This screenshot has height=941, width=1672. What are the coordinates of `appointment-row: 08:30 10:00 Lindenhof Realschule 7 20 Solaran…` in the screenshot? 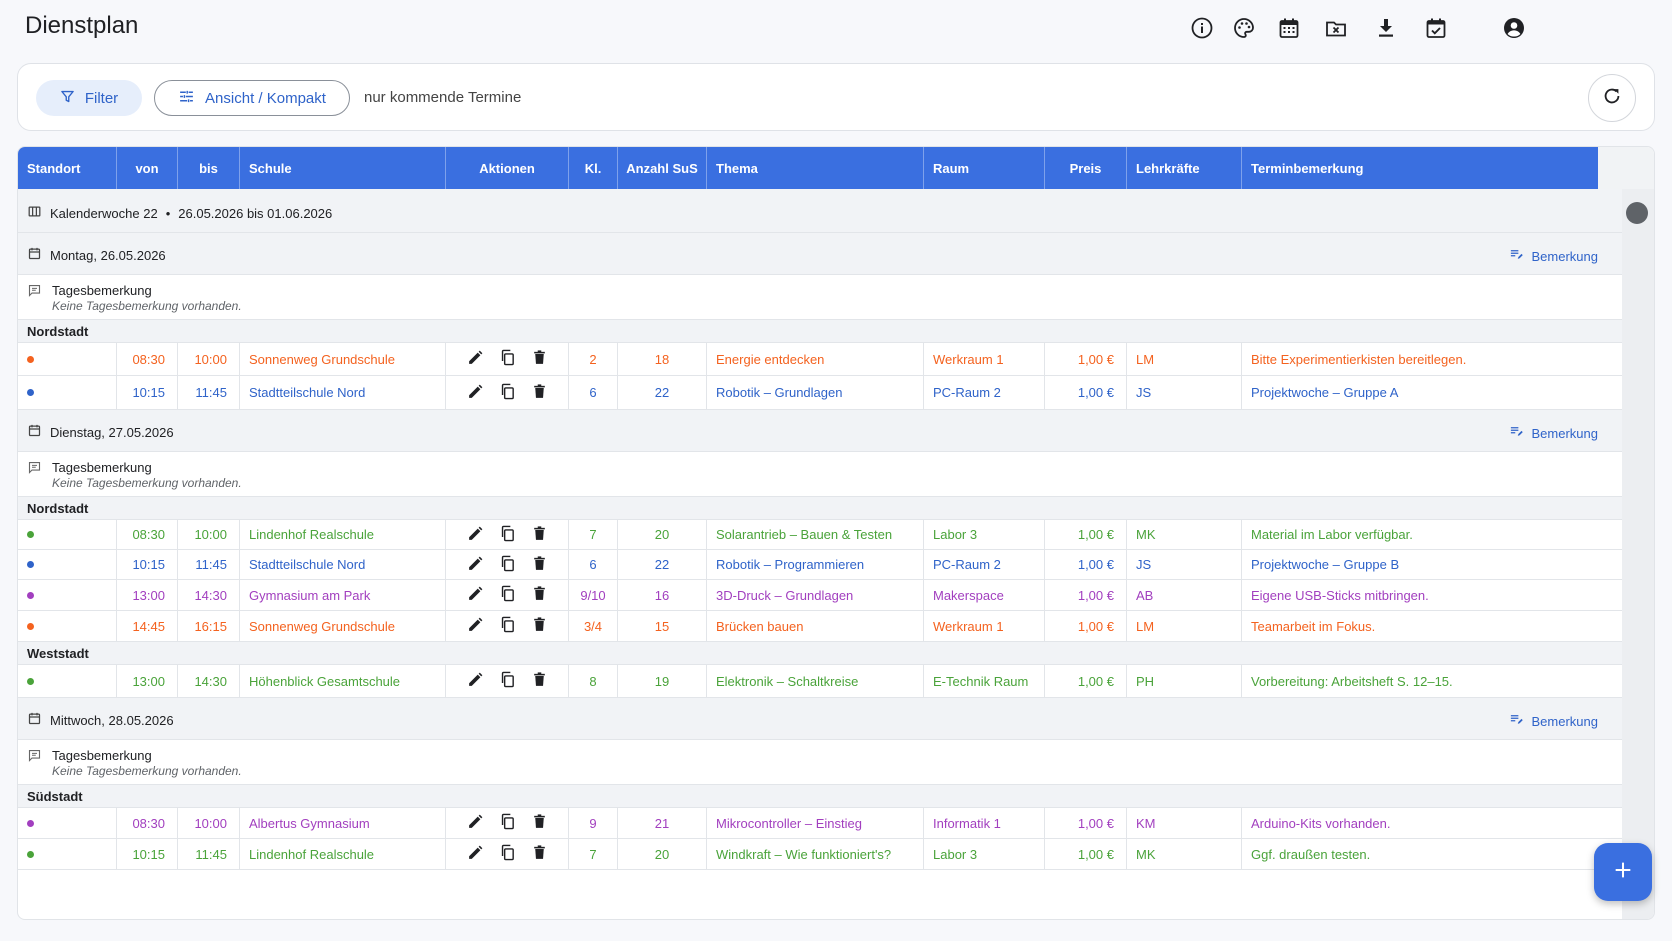 It's located at (820, 535).